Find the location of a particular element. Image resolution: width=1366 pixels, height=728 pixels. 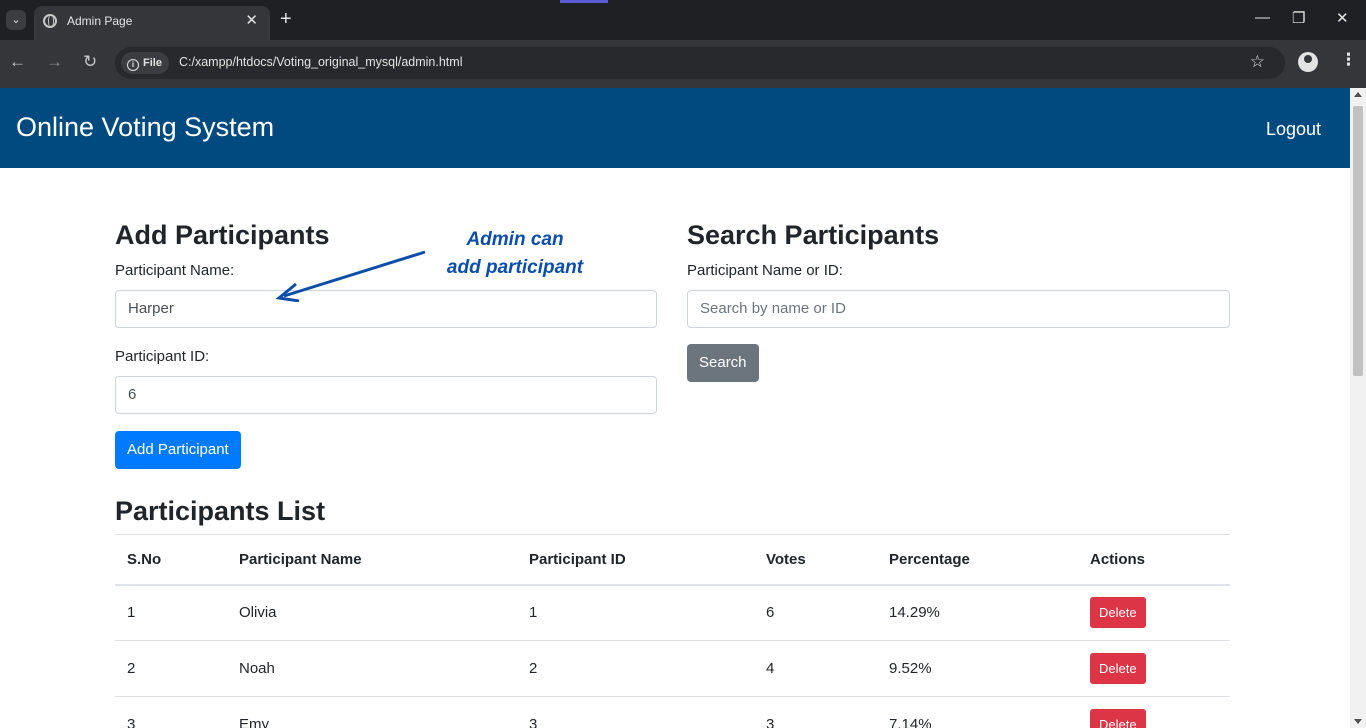

site-info-chip: i File is located at coordinates (145, 63).